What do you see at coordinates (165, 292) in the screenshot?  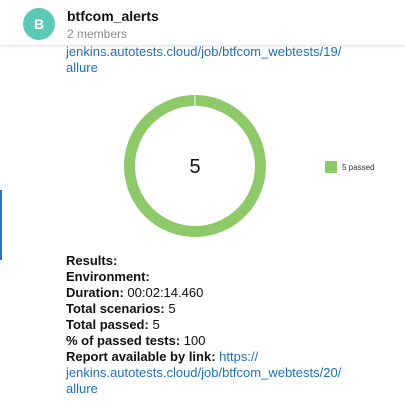 I see `duration-value: 00:02:14.460` at bounding box center [165, 292].